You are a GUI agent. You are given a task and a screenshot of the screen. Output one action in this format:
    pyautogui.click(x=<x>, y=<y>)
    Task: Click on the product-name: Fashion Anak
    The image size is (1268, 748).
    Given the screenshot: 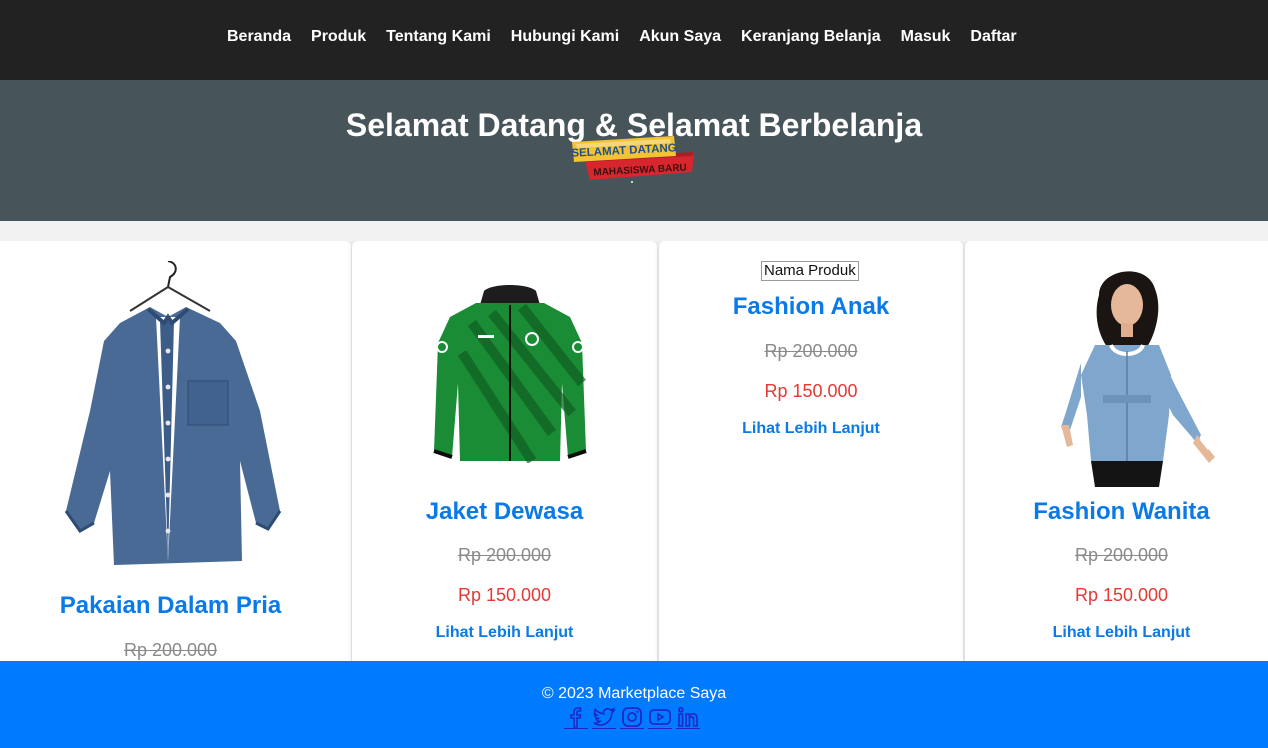 What is the action you would take?
    pyautogui.click(x=811, y=307)
    